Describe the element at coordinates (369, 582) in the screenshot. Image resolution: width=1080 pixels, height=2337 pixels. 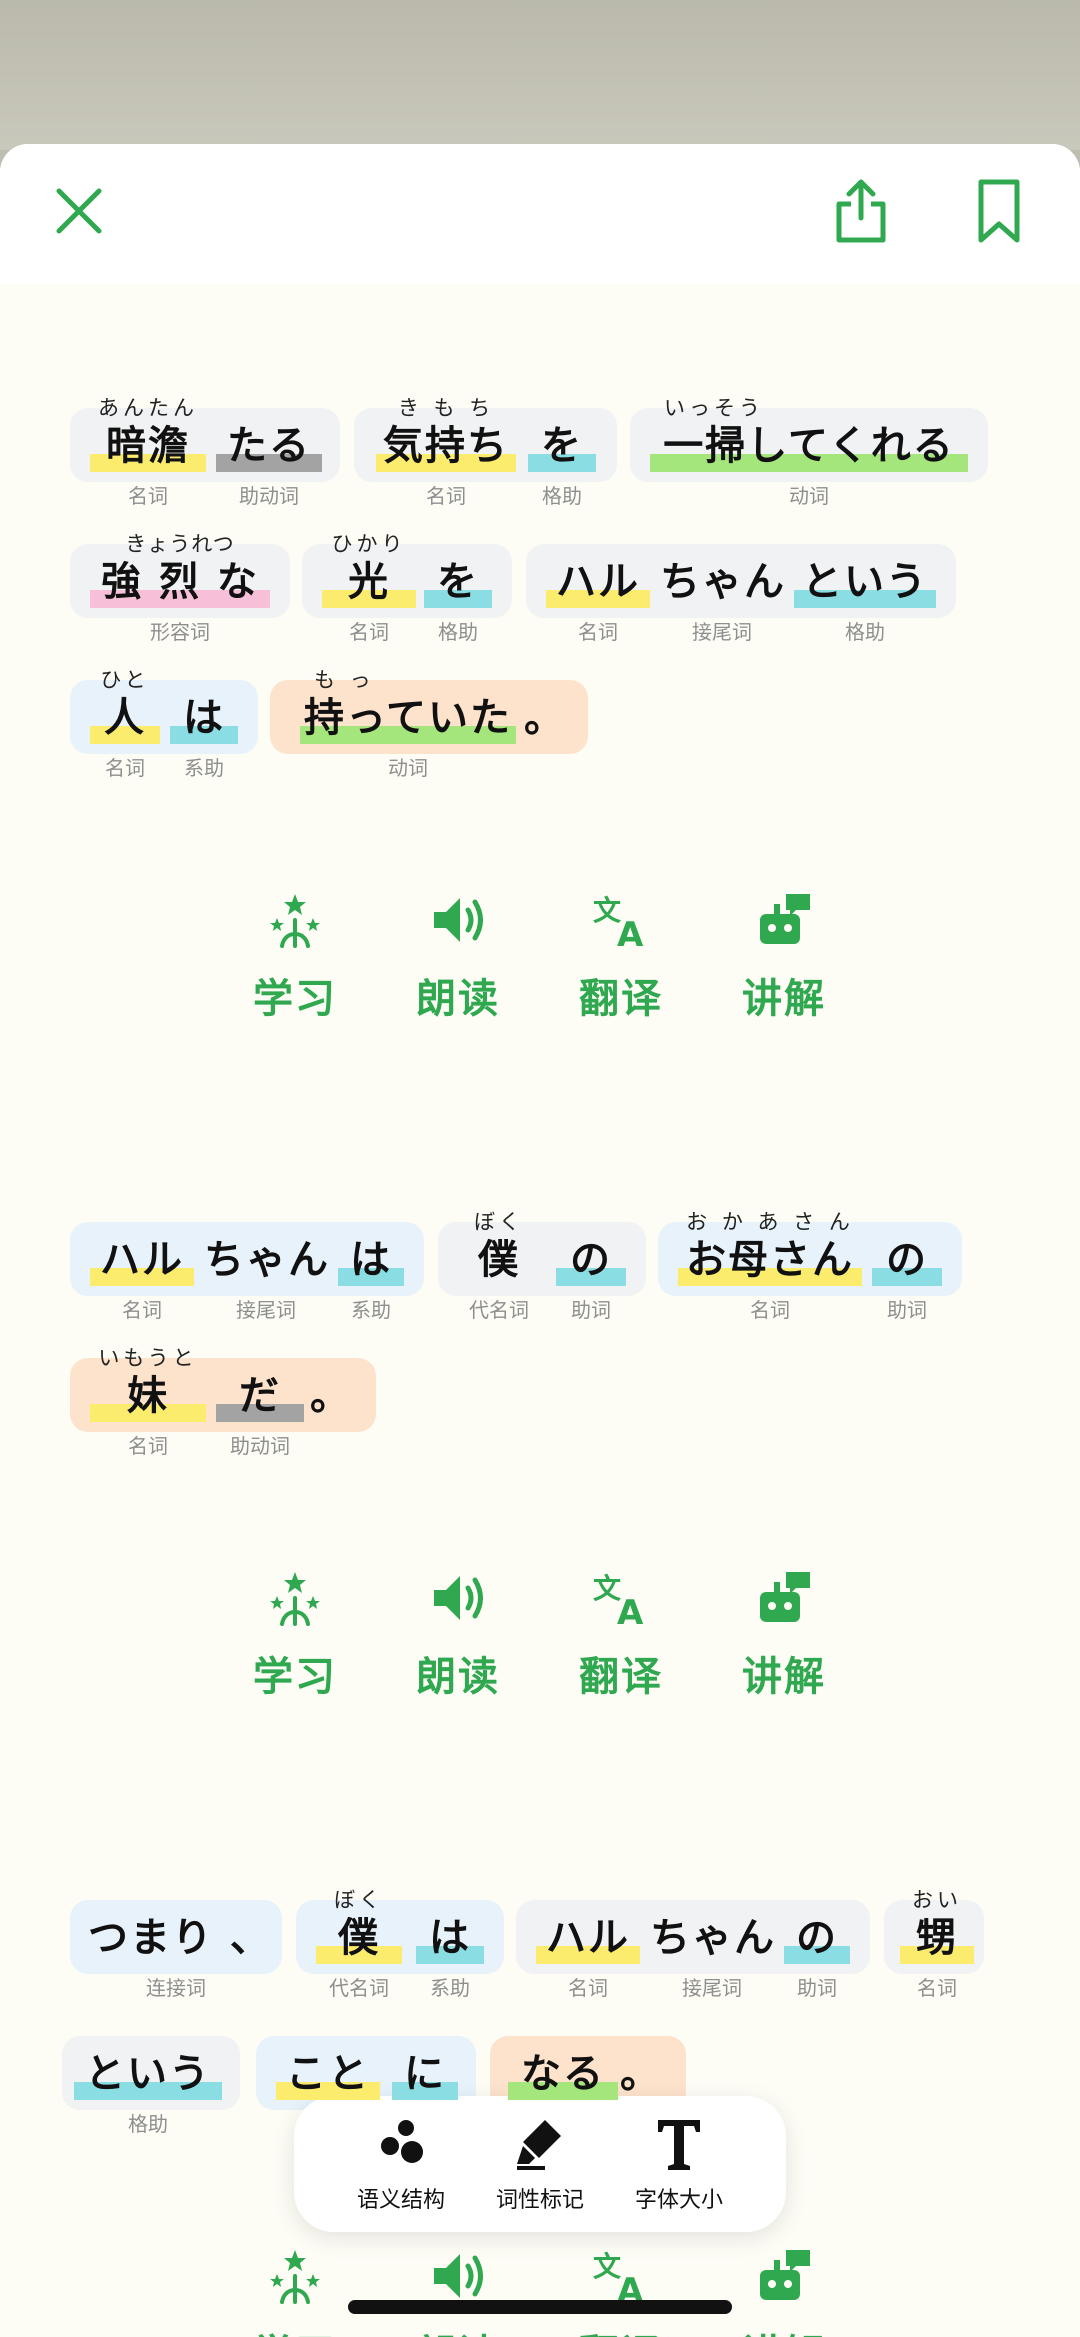
I see `token-word: 光` at that location.